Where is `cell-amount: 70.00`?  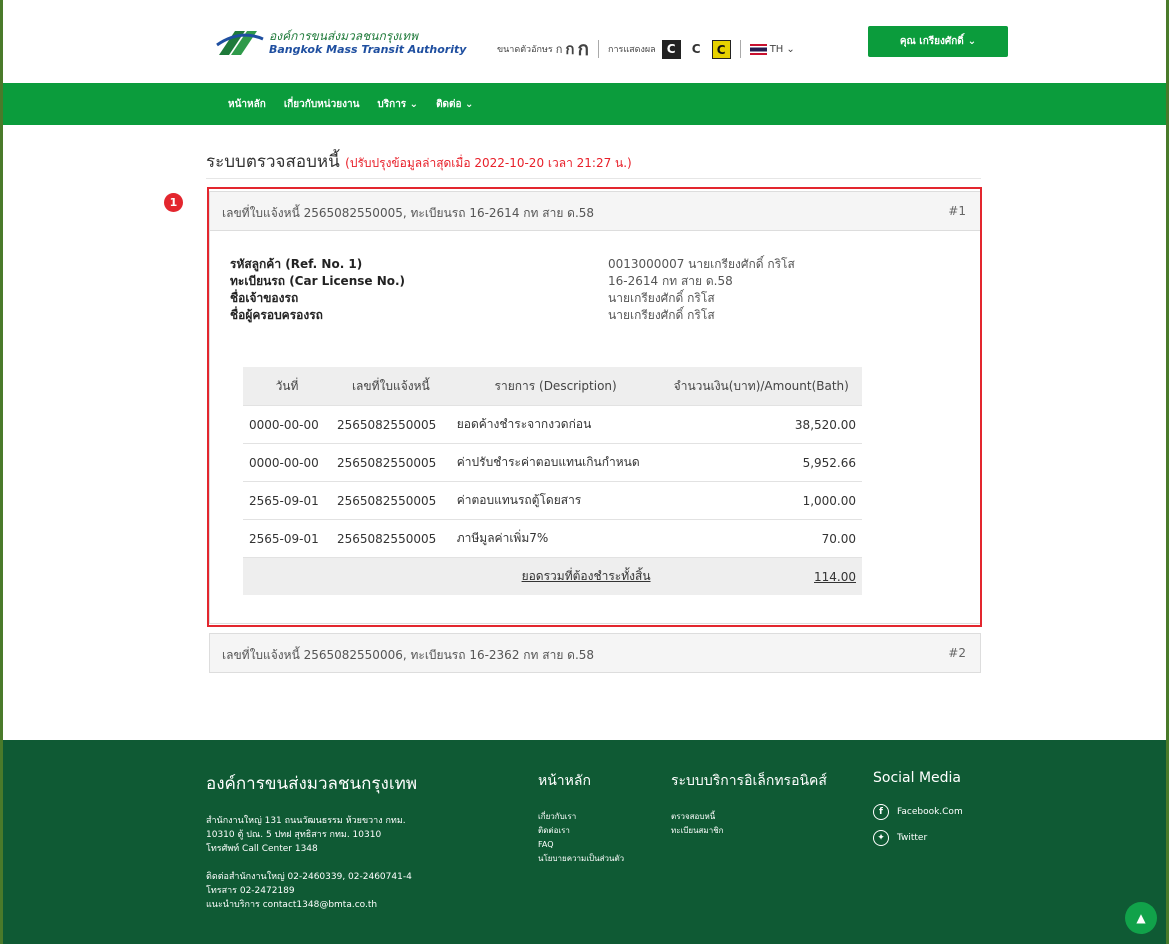
cell-amount: 70.00 is located at coordinates (761, 538).